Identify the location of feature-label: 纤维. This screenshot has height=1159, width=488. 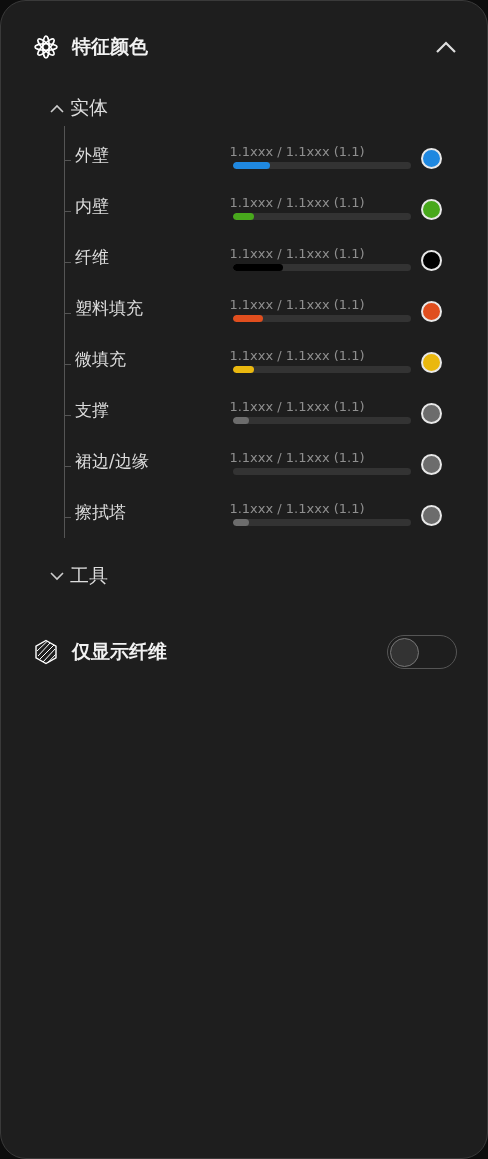
(92, 257).